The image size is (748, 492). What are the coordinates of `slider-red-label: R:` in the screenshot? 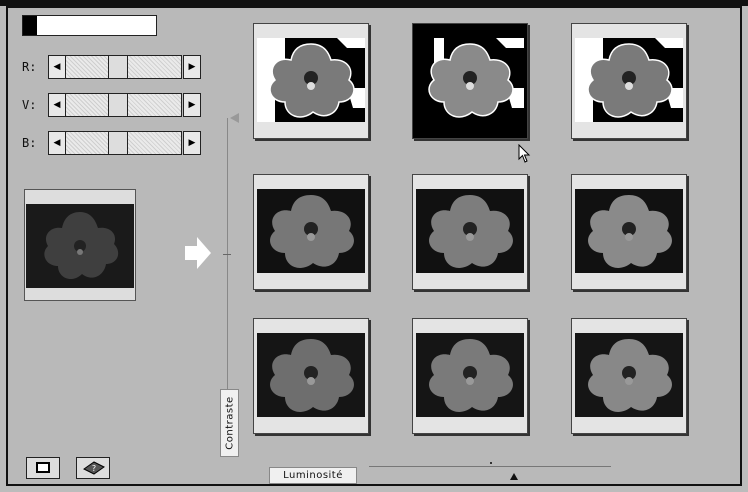 It's located at (29, 67).